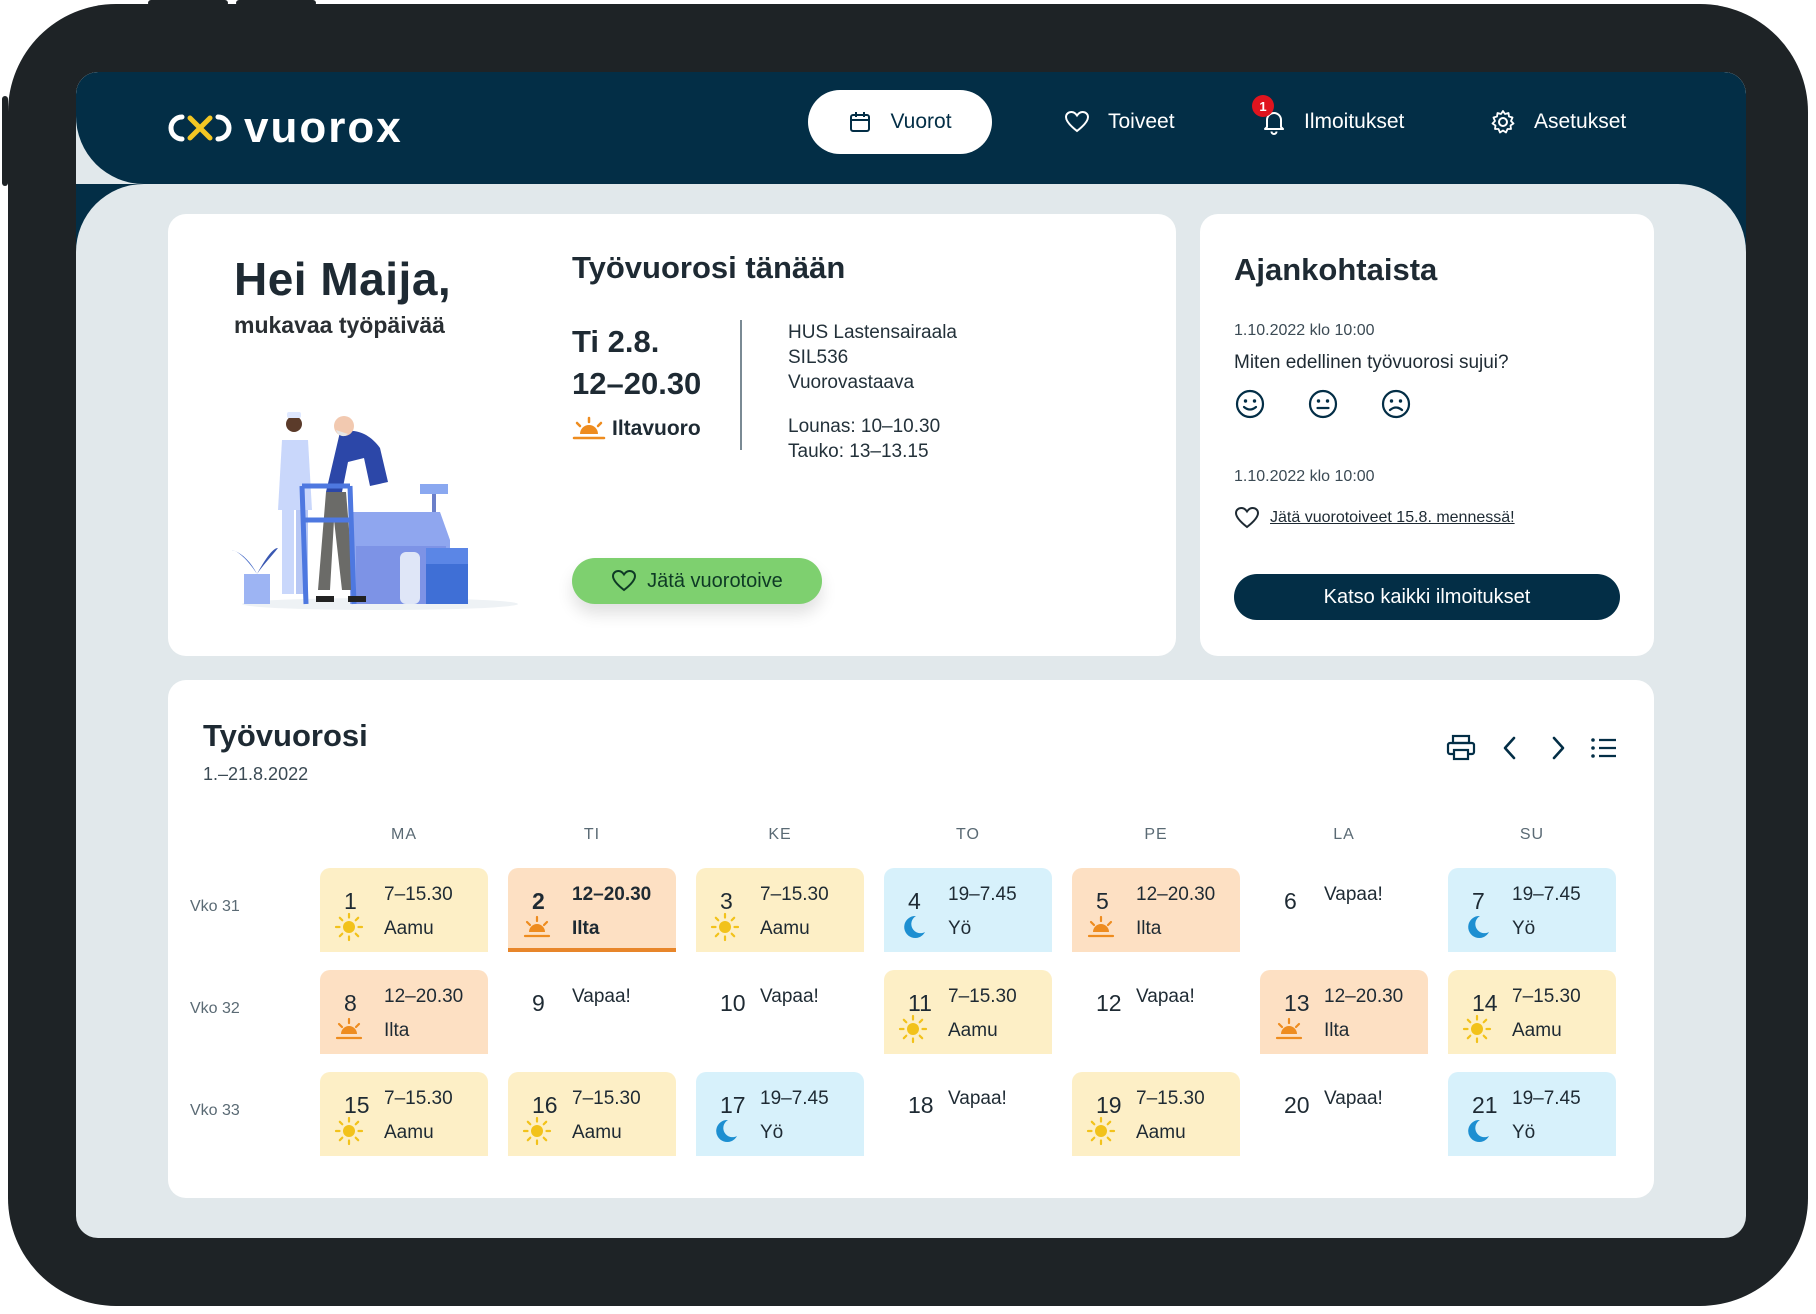  What do you see at coordinates (592, 1114) in the screenshot?
I see `schedule-day-cell: 16 7–15.30 Aamu` at bounding box center [592, 1114].